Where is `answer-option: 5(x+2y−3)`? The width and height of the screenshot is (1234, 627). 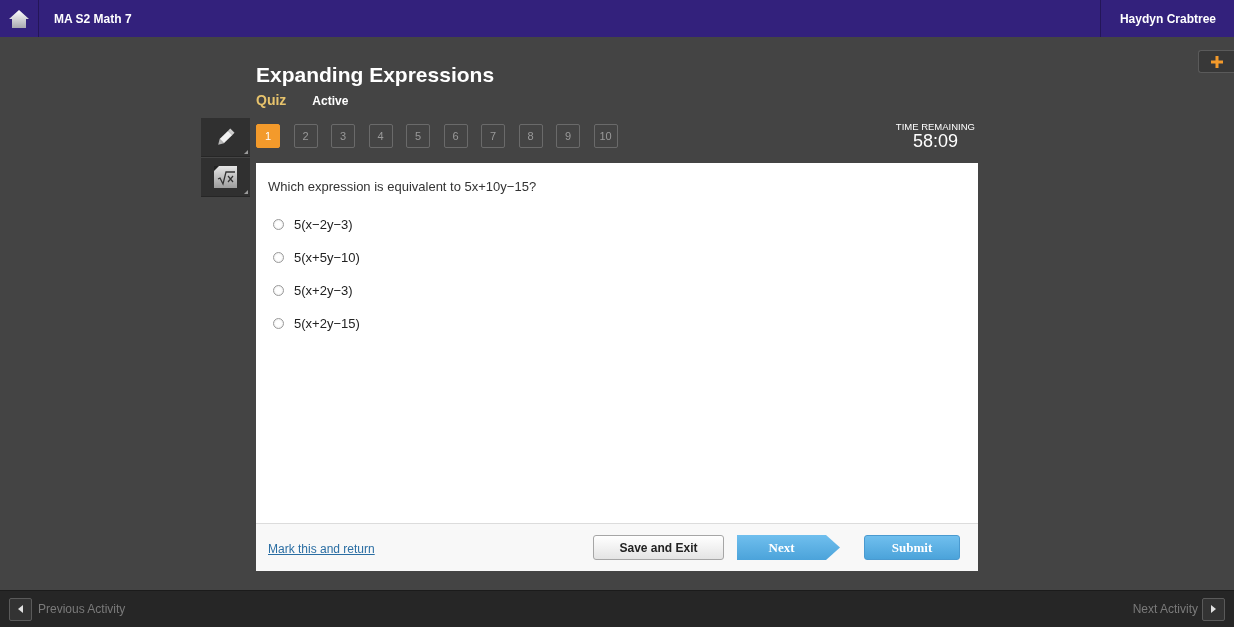 answer-option: 5(x+2y−3) is located at coordinates (323, 290).